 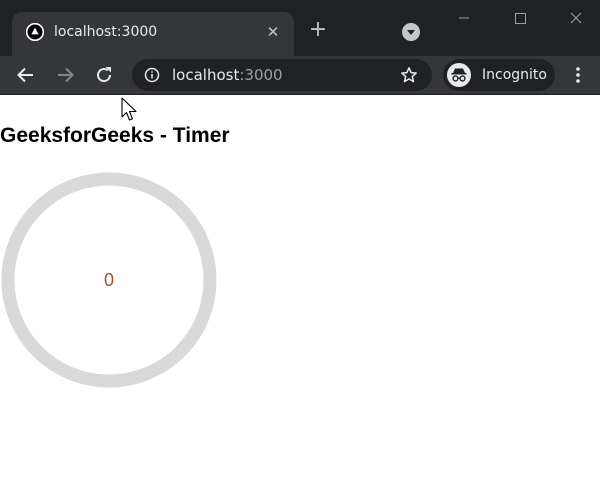 I want to click on browser-toolbar: localhost:3000 Incognito, so click(x=300, y=75).